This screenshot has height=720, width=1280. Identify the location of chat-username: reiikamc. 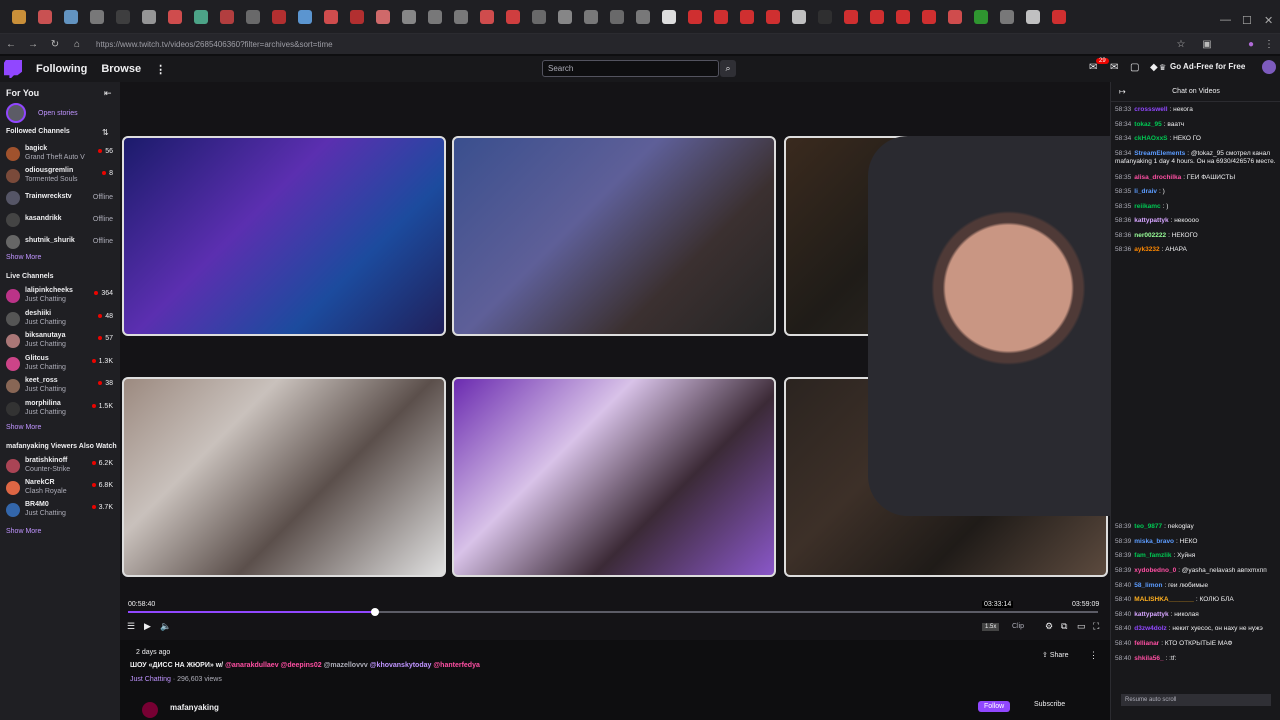
(1147, 206).